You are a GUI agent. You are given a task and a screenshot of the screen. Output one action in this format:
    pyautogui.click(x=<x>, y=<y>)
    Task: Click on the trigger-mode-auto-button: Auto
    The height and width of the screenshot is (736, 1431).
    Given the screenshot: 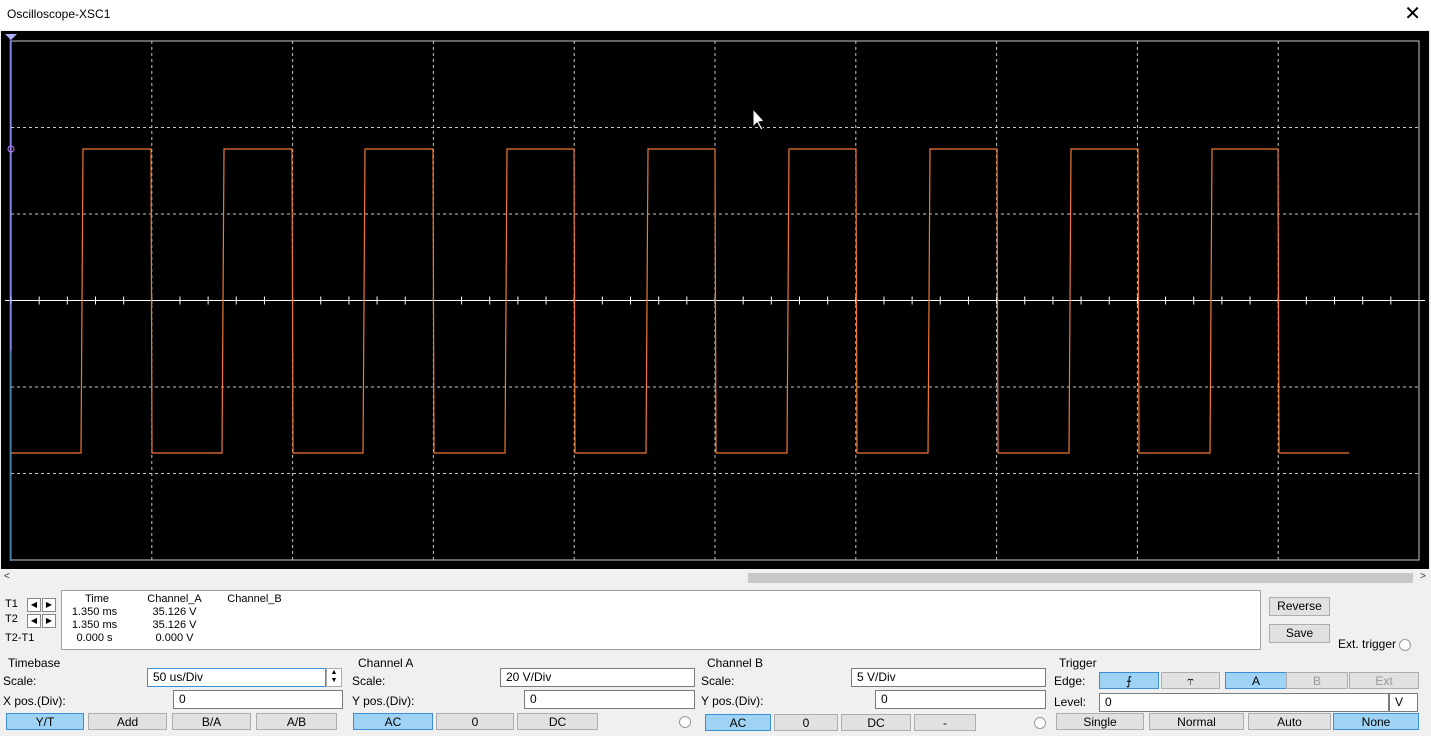 What is the action you would take?
    pyautogui.click(x=1289, y=721)
    